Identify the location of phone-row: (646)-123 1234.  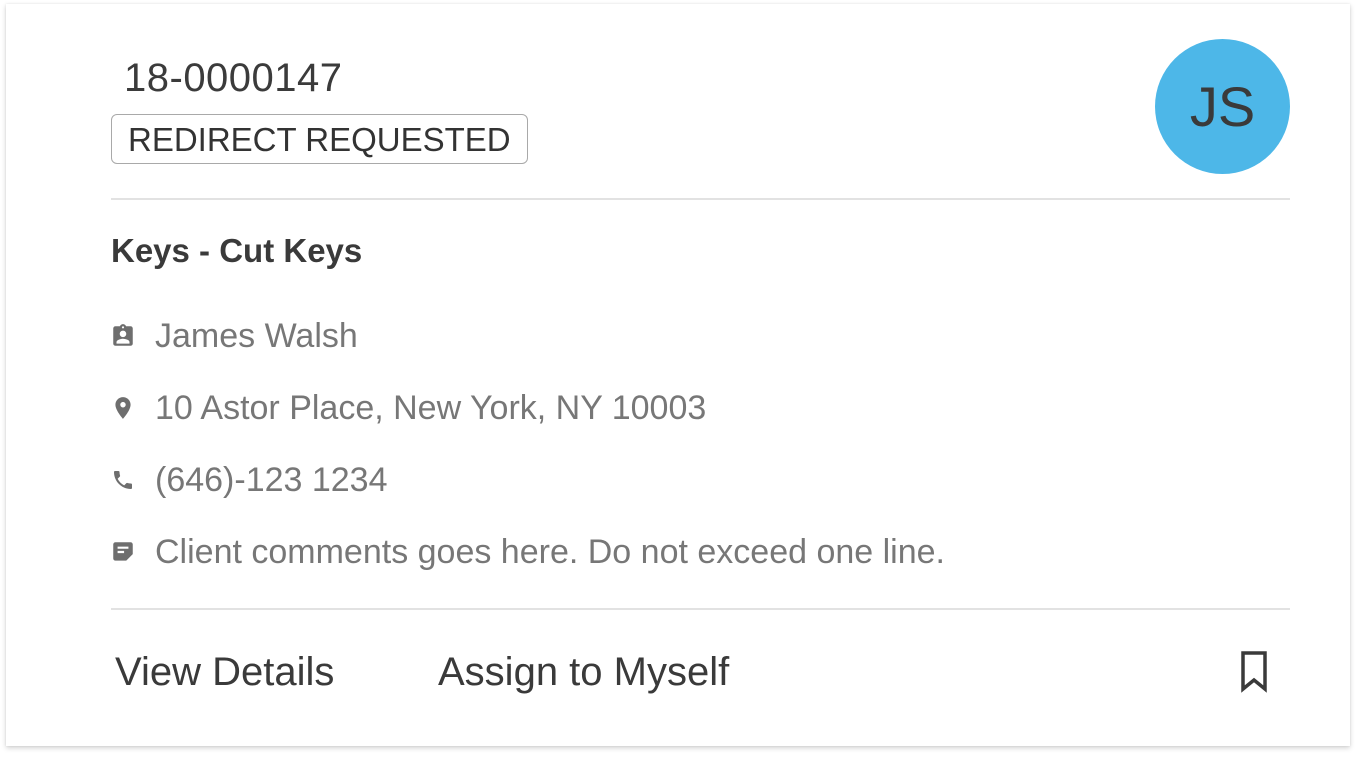
(248, 480).